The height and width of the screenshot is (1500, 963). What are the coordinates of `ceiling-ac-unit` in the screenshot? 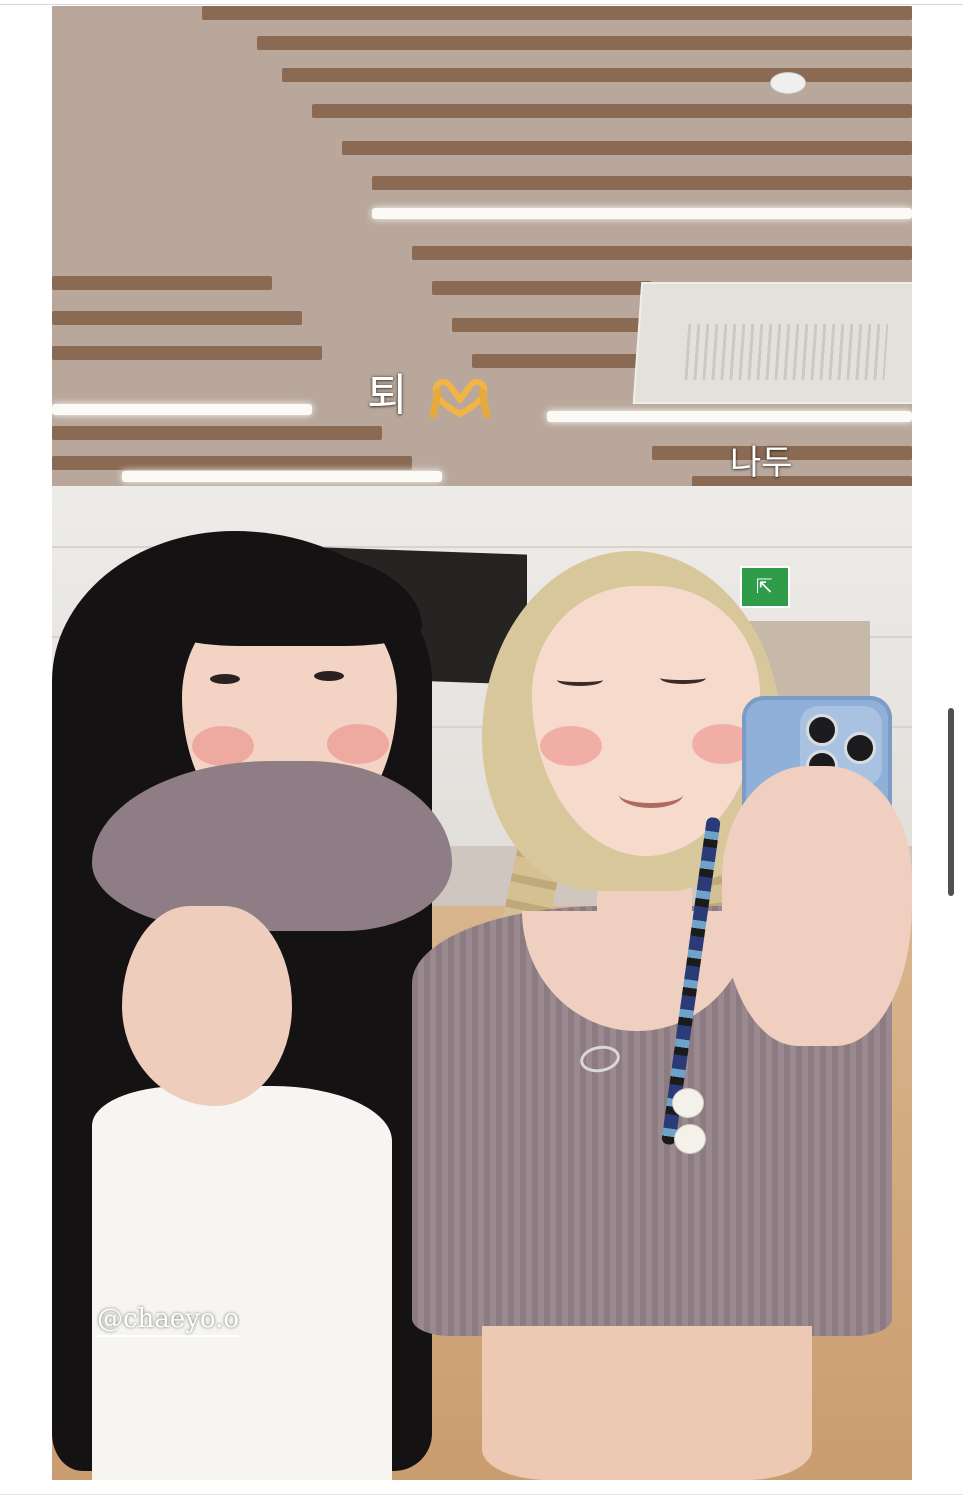 It's located at (772, 343).